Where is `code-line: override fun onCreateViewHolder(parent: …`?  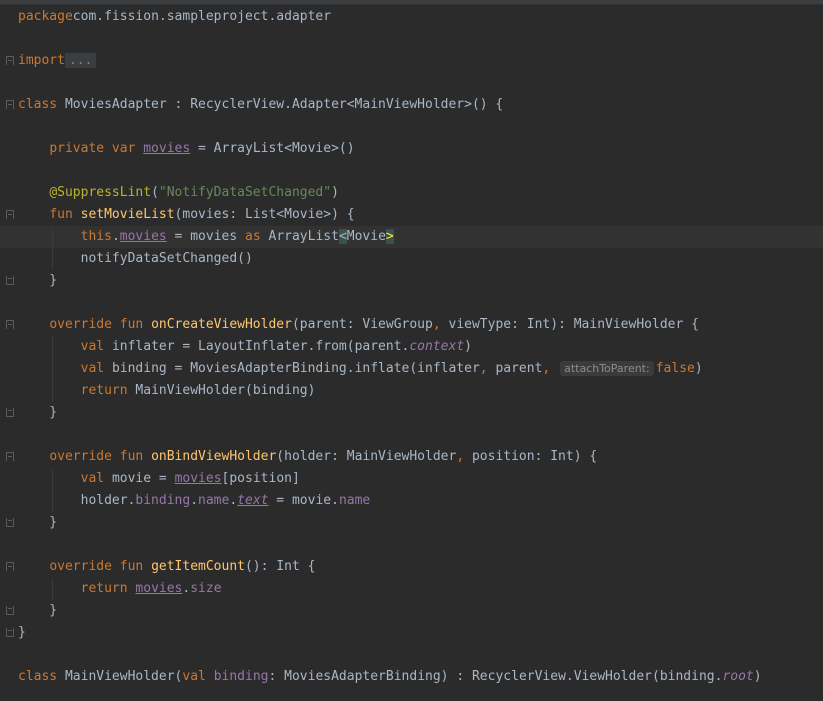 code-line: override fun onCreateViewHolder(parent: … is located at coordinates (411, 325).